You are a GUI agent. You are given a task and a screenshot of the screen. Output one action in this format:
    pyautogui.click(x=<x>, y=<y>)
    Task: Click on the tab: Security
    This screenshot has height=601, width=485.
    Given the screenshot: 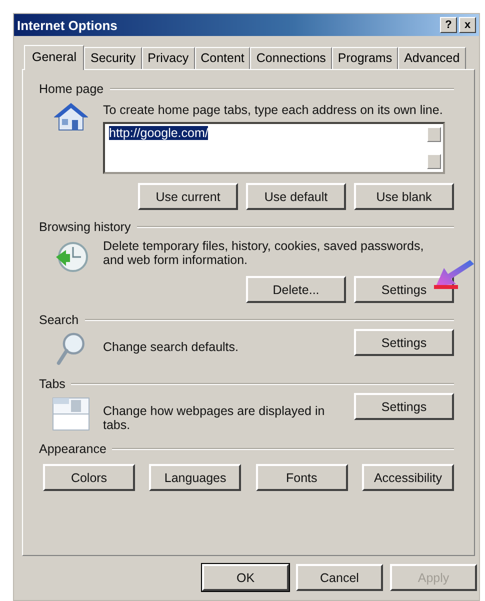 What is the action you would take?
    pyautogui.click(x=113, y=58)
    